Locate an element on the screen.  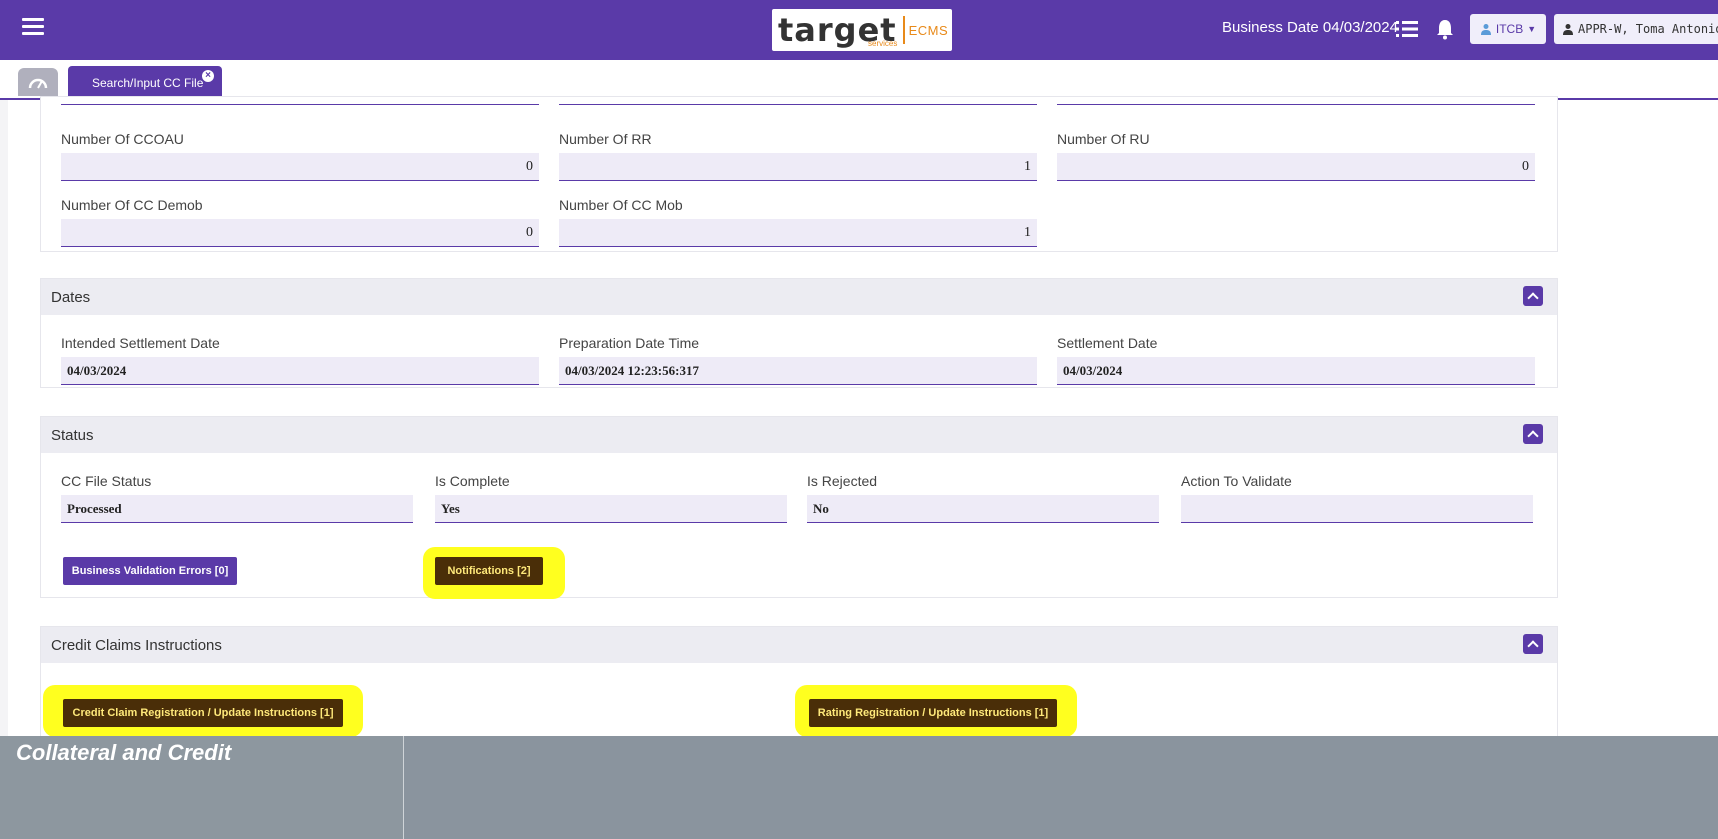
input-settlement-date: 04/03/2024 is located at coordinates (1296, 371).